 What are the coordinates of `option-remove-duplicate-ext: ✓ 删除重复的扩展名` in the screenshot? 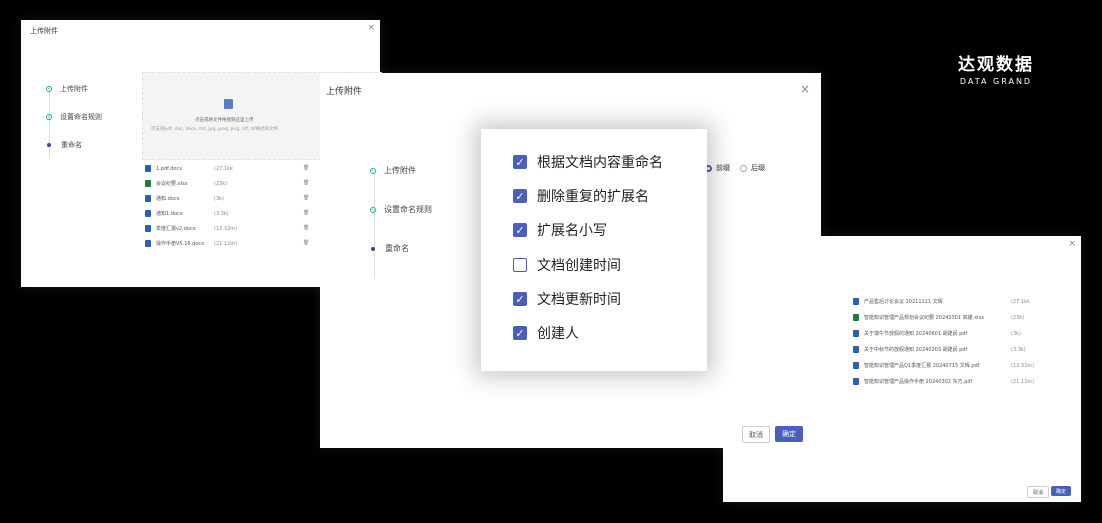 It's located at (581, 196).